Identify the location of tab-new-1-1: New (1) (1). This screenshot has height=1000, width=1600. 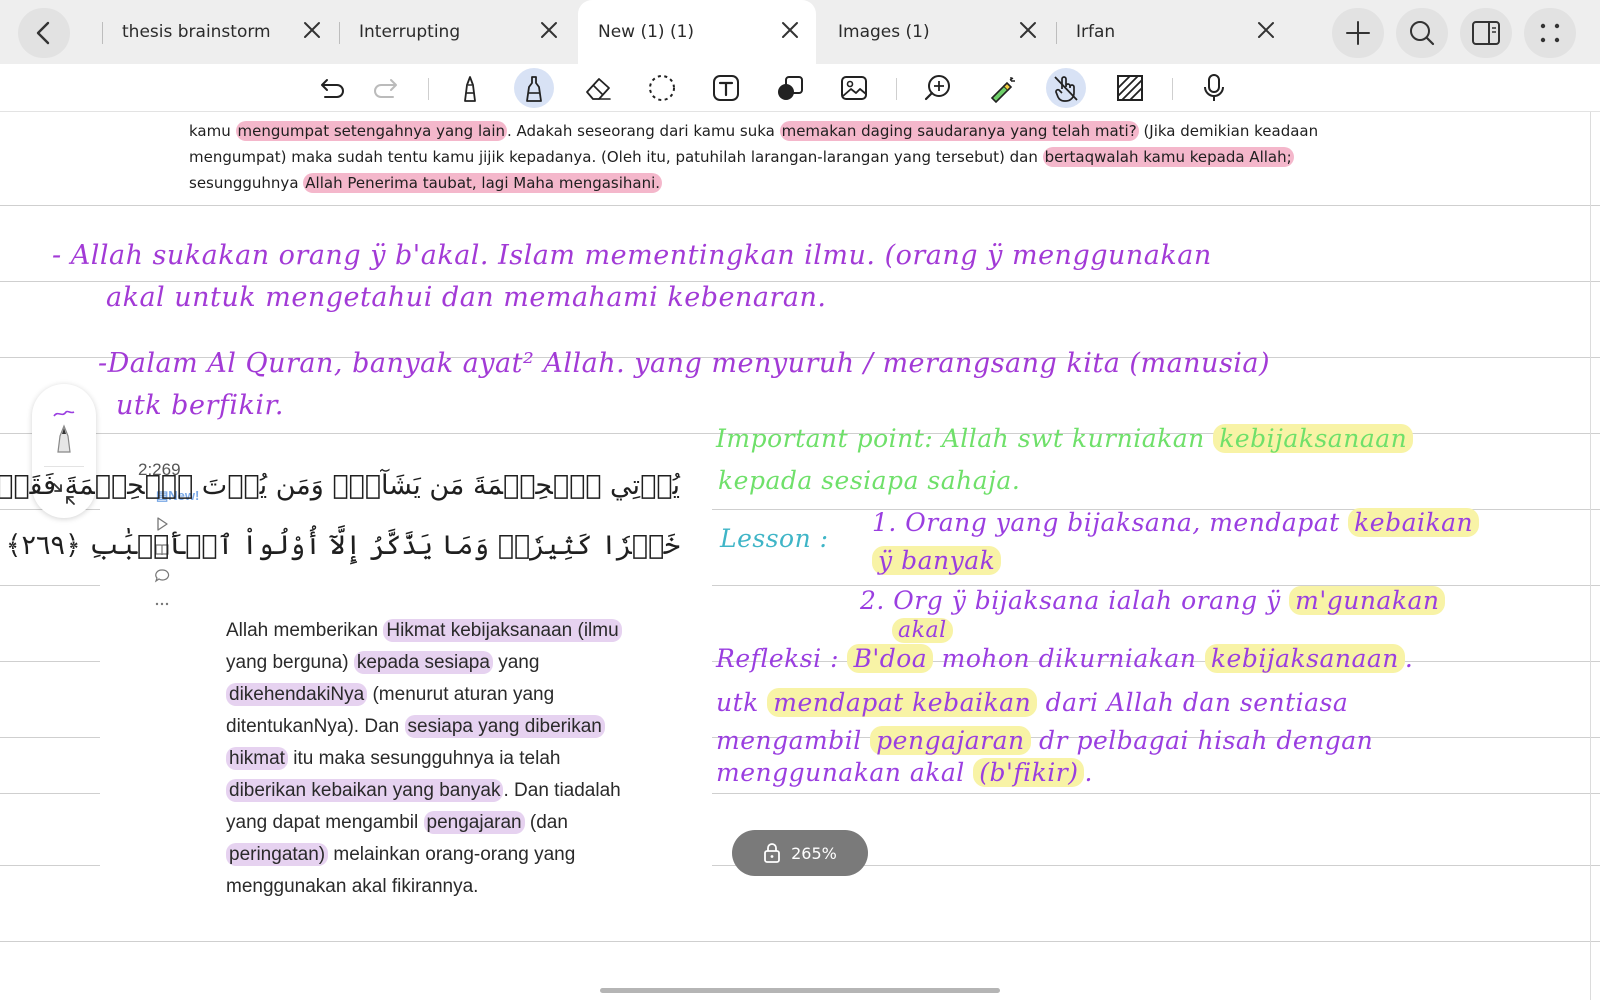
(697, 32).